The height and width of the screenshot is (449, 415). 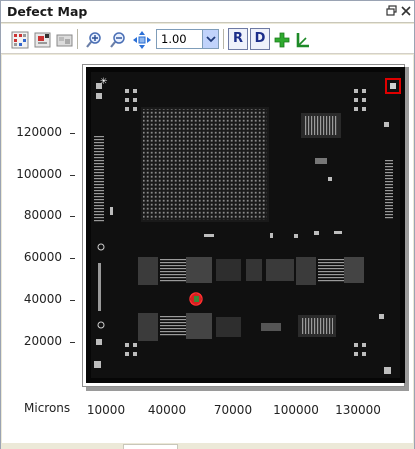 I want to click on chevron-down-icon, so click(x=210, y=39).